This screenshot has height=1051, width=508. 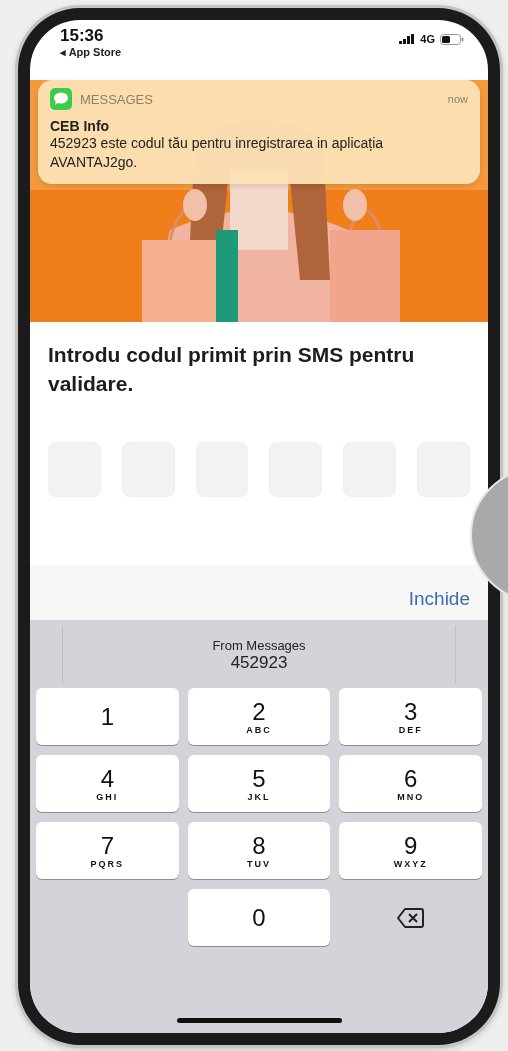 What do you see at coordinates (439, 599) in the screenshot?
I see `close-button: Inchide` at bounding box center [439, 599].